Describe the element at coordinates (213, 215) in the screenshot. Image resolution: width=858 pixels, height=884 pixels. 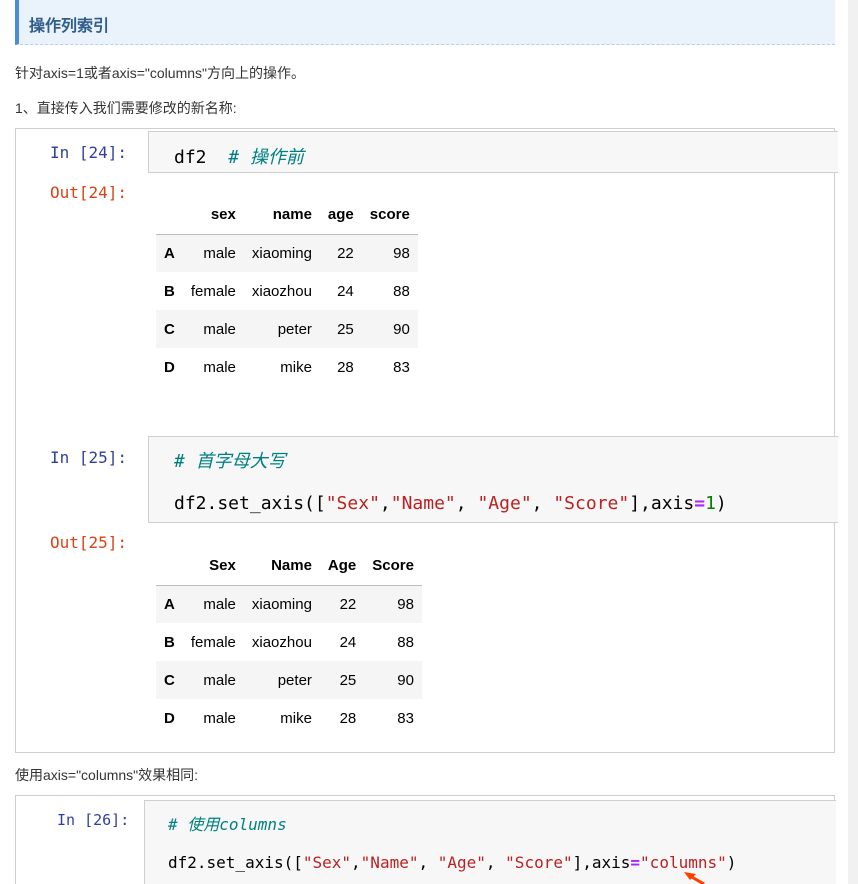
I see `column-header: sex` at that location.